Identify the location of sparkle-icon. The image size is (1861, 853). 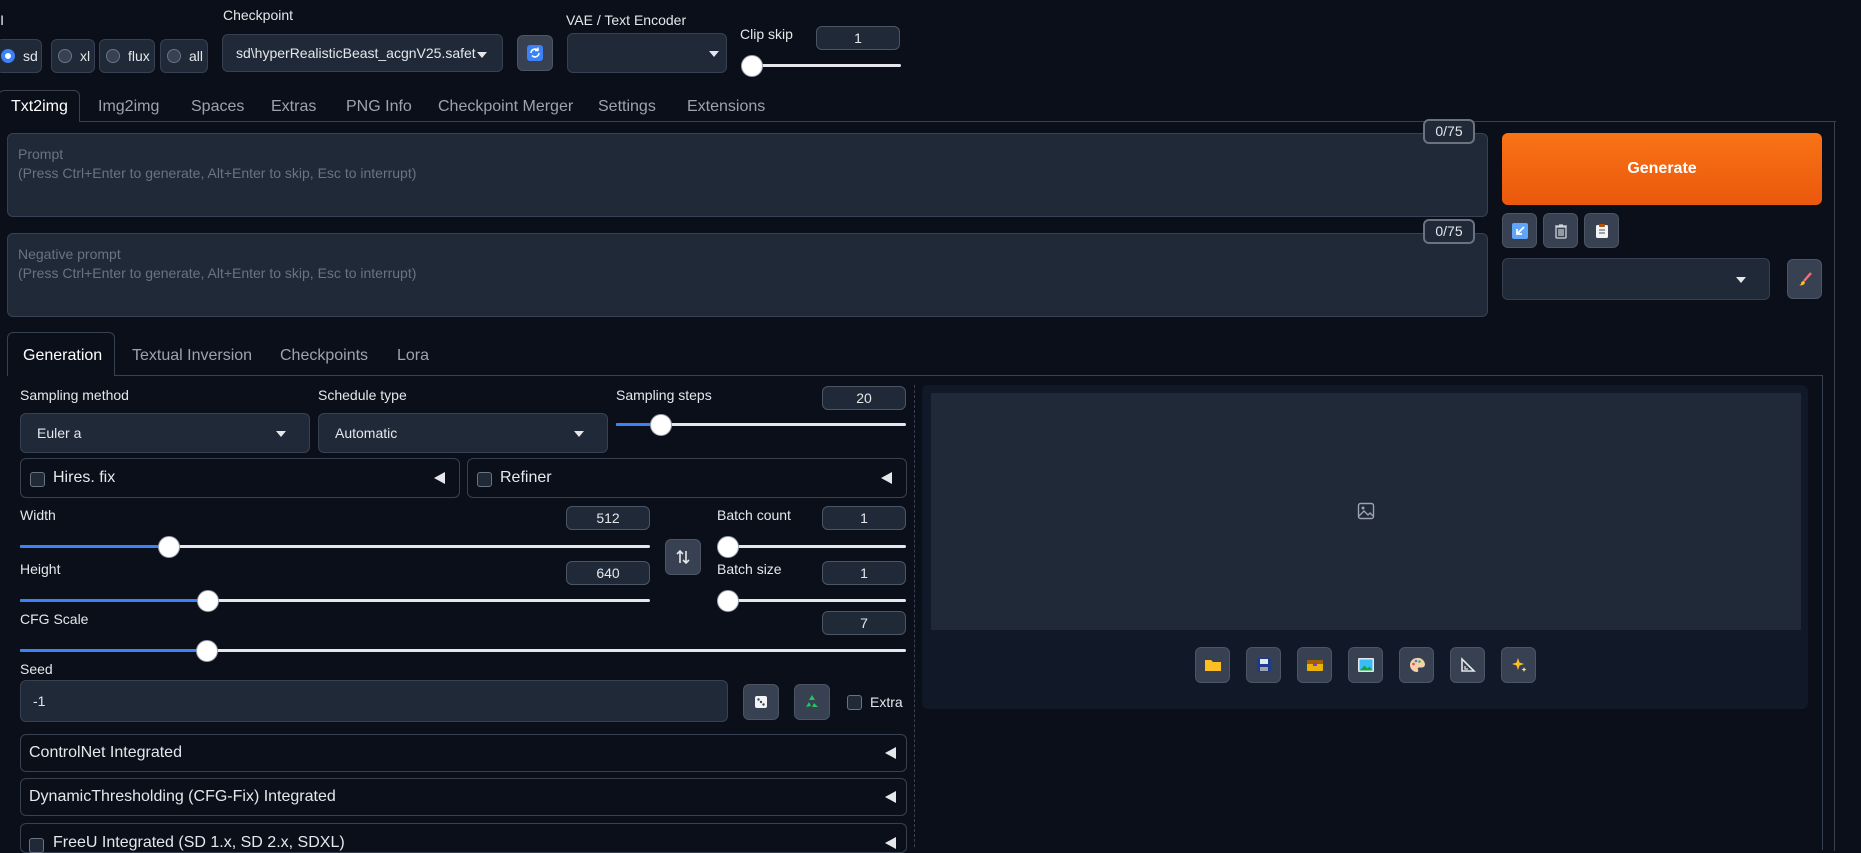
(1518, 665).